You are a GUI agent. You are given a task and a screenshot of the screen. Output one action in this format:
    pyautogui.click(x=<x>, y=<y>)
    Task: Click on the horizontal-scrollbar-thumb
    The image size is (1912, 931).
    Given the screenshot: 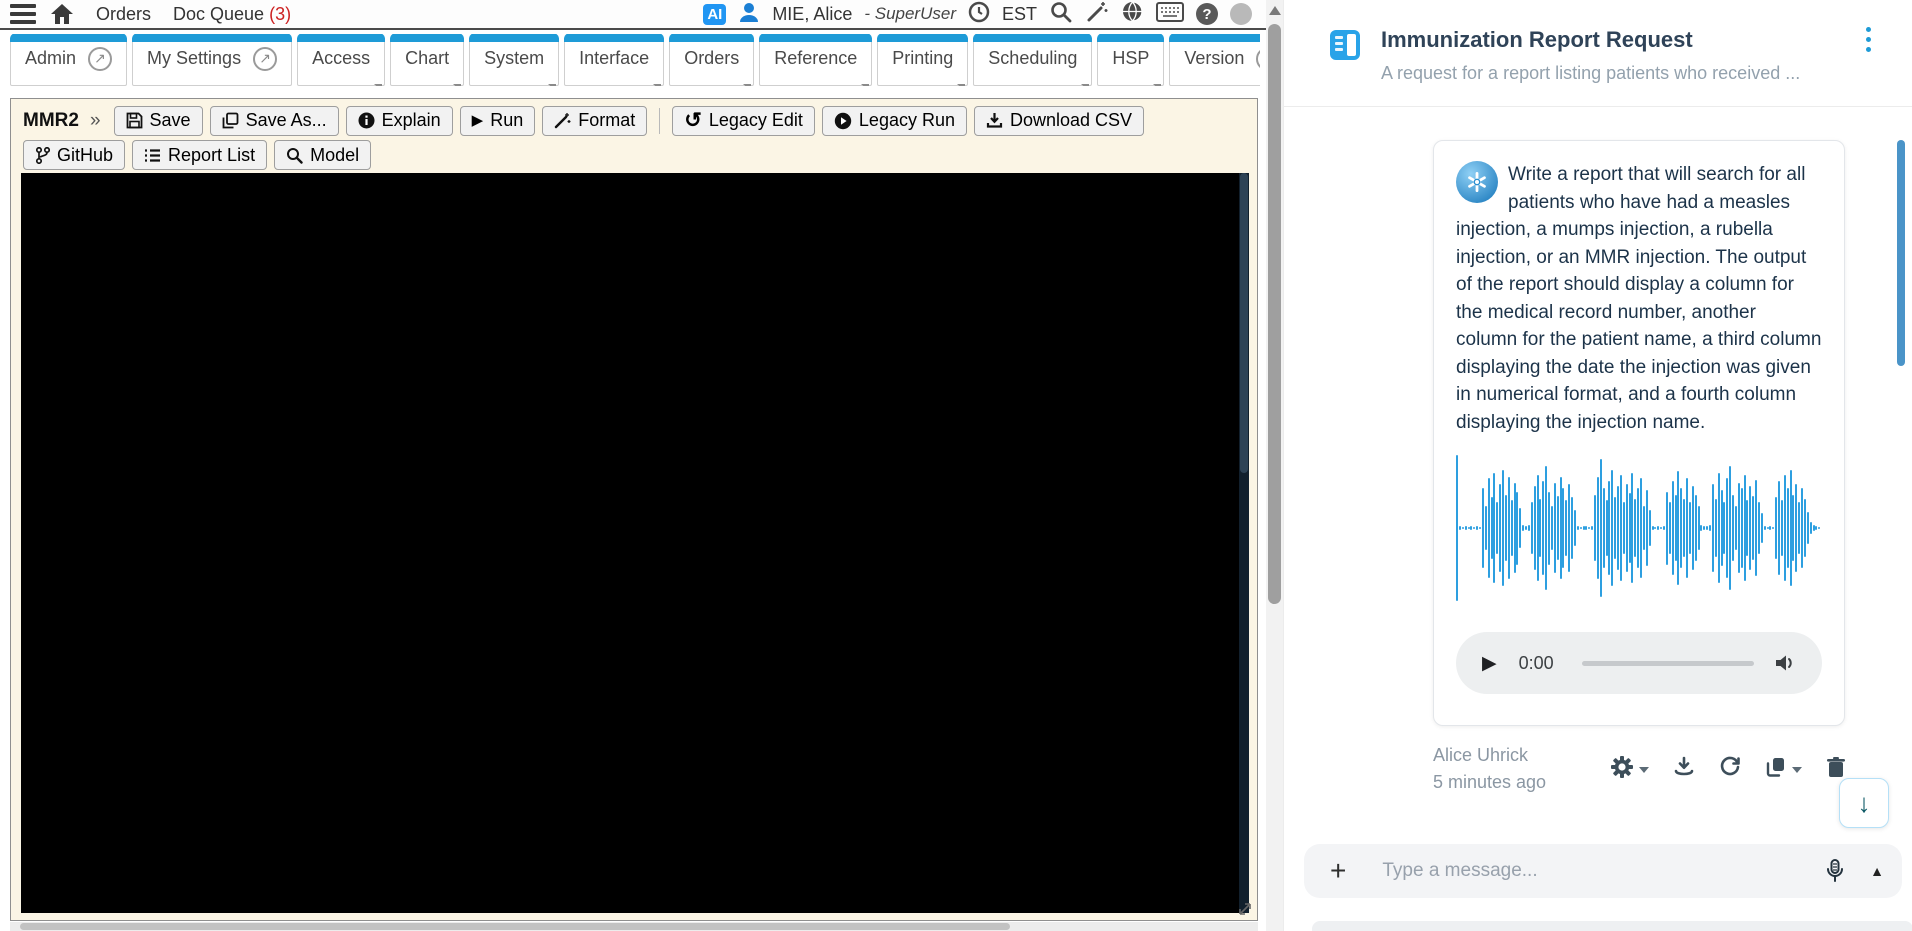 What is the action you would take?
    pyautogui.click(x=515, y=926)
    